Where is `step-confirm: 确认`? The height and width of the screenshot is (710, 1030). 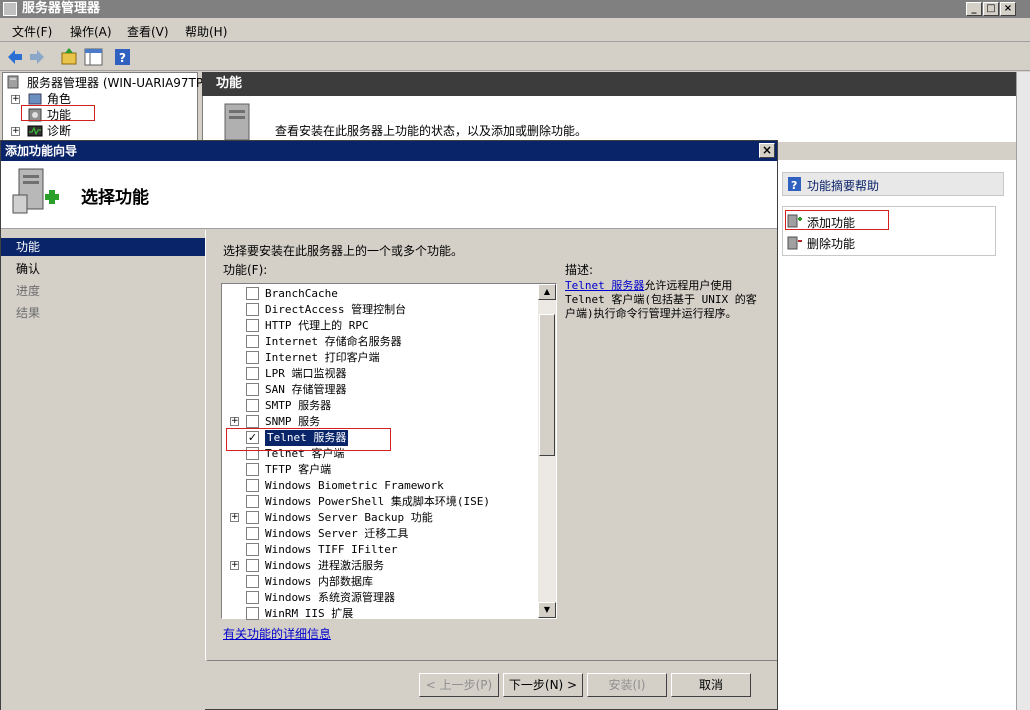 step-confirm: 确认 is located at coordinates (103, 269).